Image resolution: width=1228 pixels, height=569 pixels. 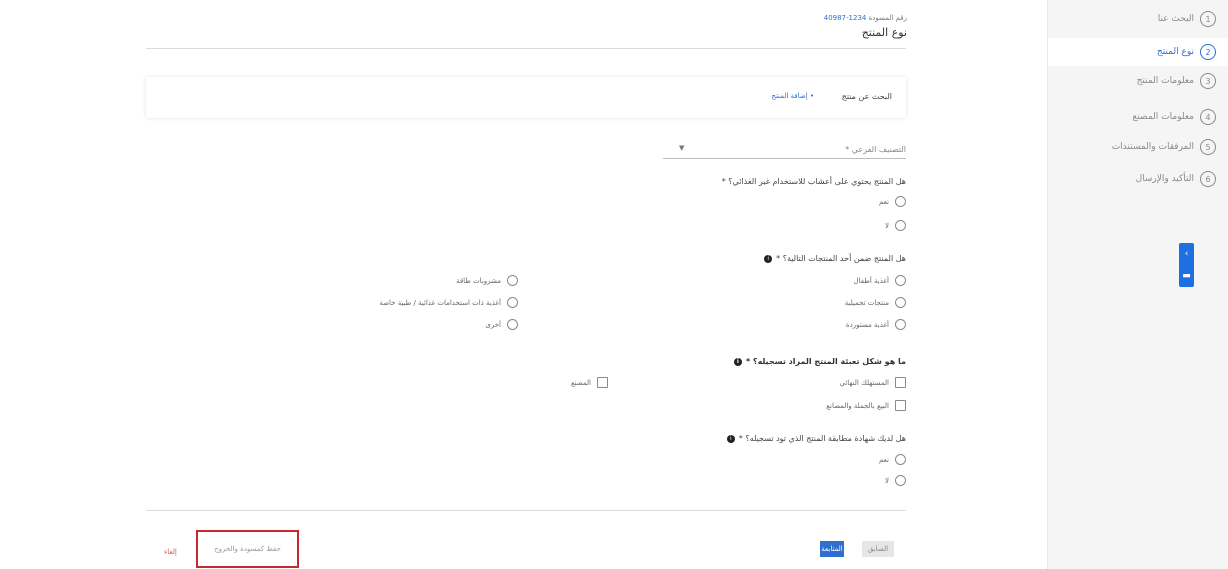 I want to click on step-5: 5 المرفقات والمستندات, so click(x=1164, y=147).